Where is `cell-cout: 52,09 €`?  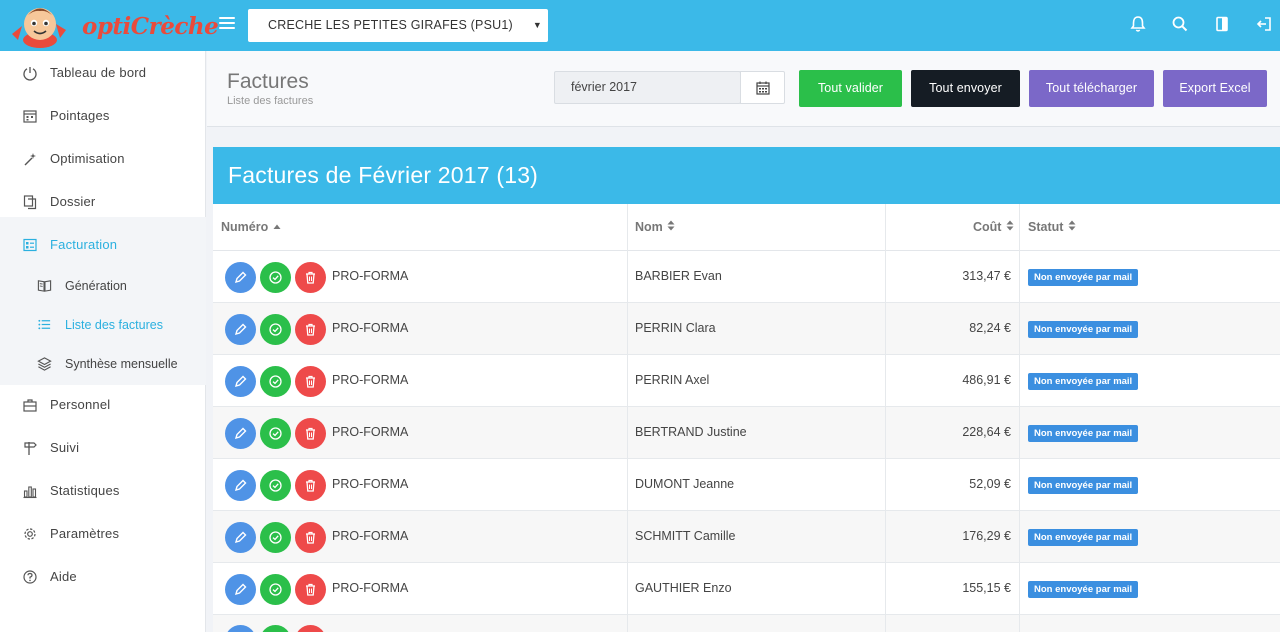
cell-cout: 52,09 € is located at coordinates (990, 484).